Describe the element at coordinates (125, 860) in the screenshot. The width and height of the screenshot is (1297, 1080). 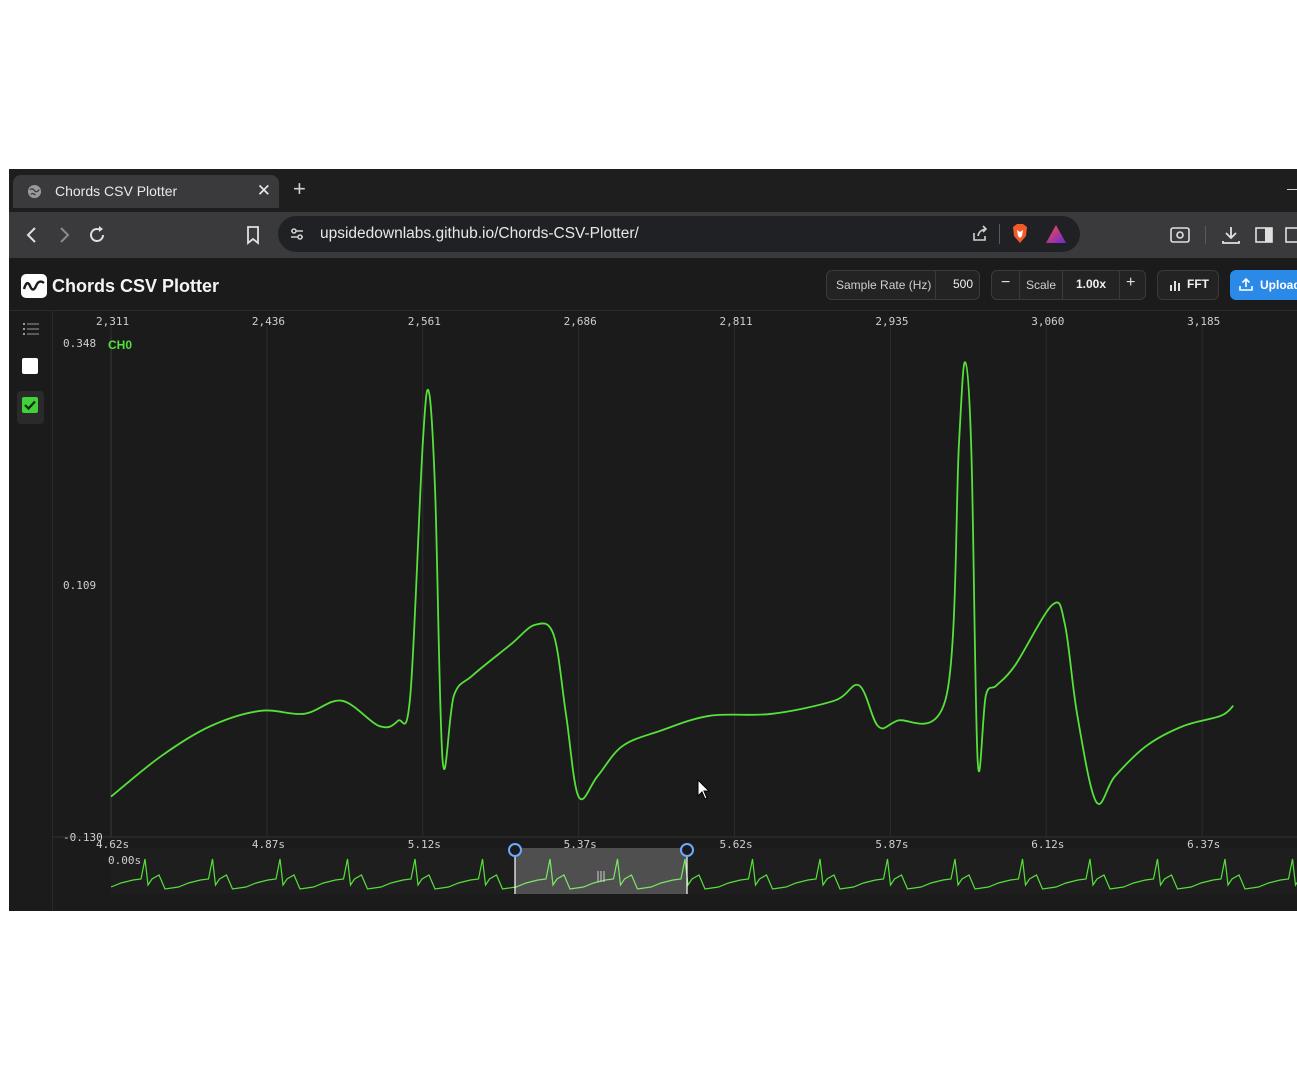
I see `overview-start-label: 0.00s` at that location.